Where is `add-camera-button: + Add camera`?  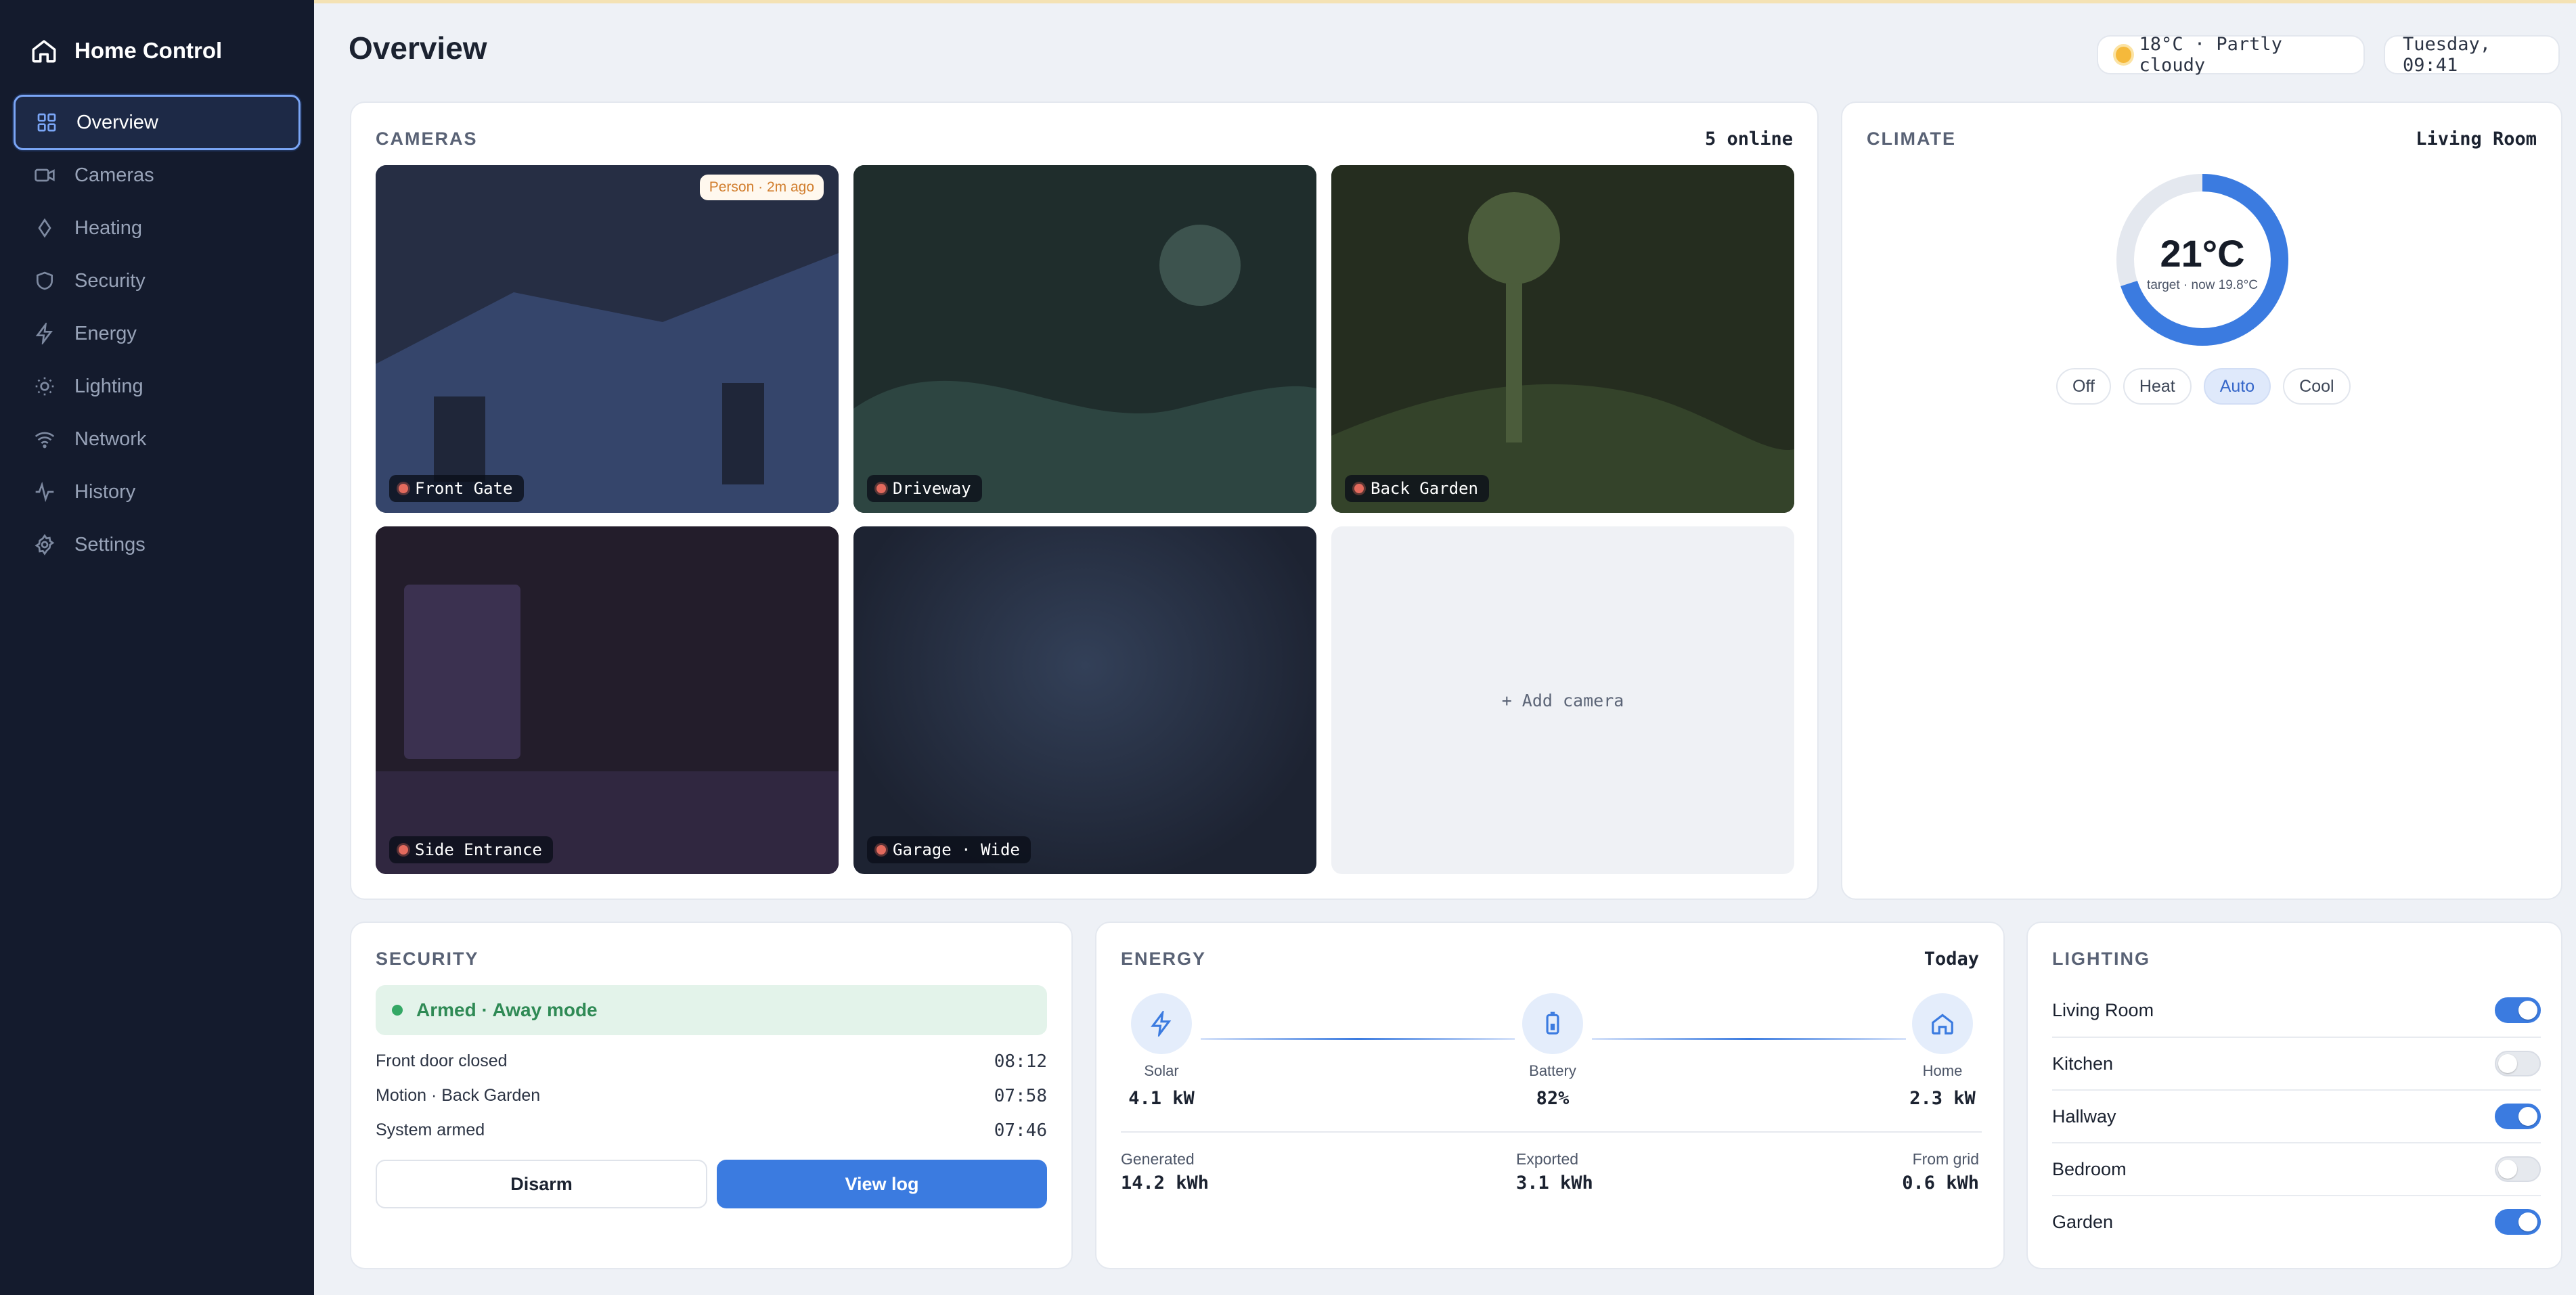
add-camera-button: + Add camera is located at coordinates (1562, 700).